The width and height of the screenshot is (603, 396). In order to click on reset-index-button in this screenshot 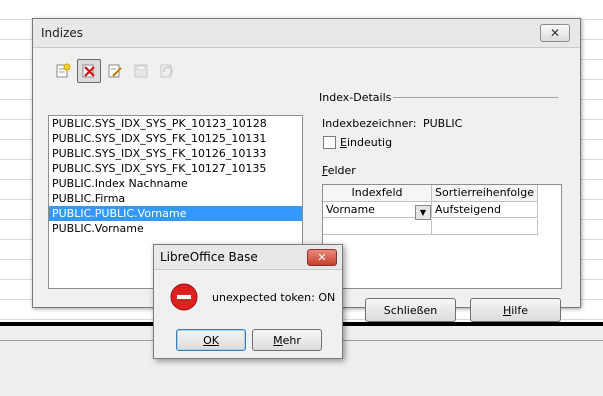, I will do `click(167, 71)`.